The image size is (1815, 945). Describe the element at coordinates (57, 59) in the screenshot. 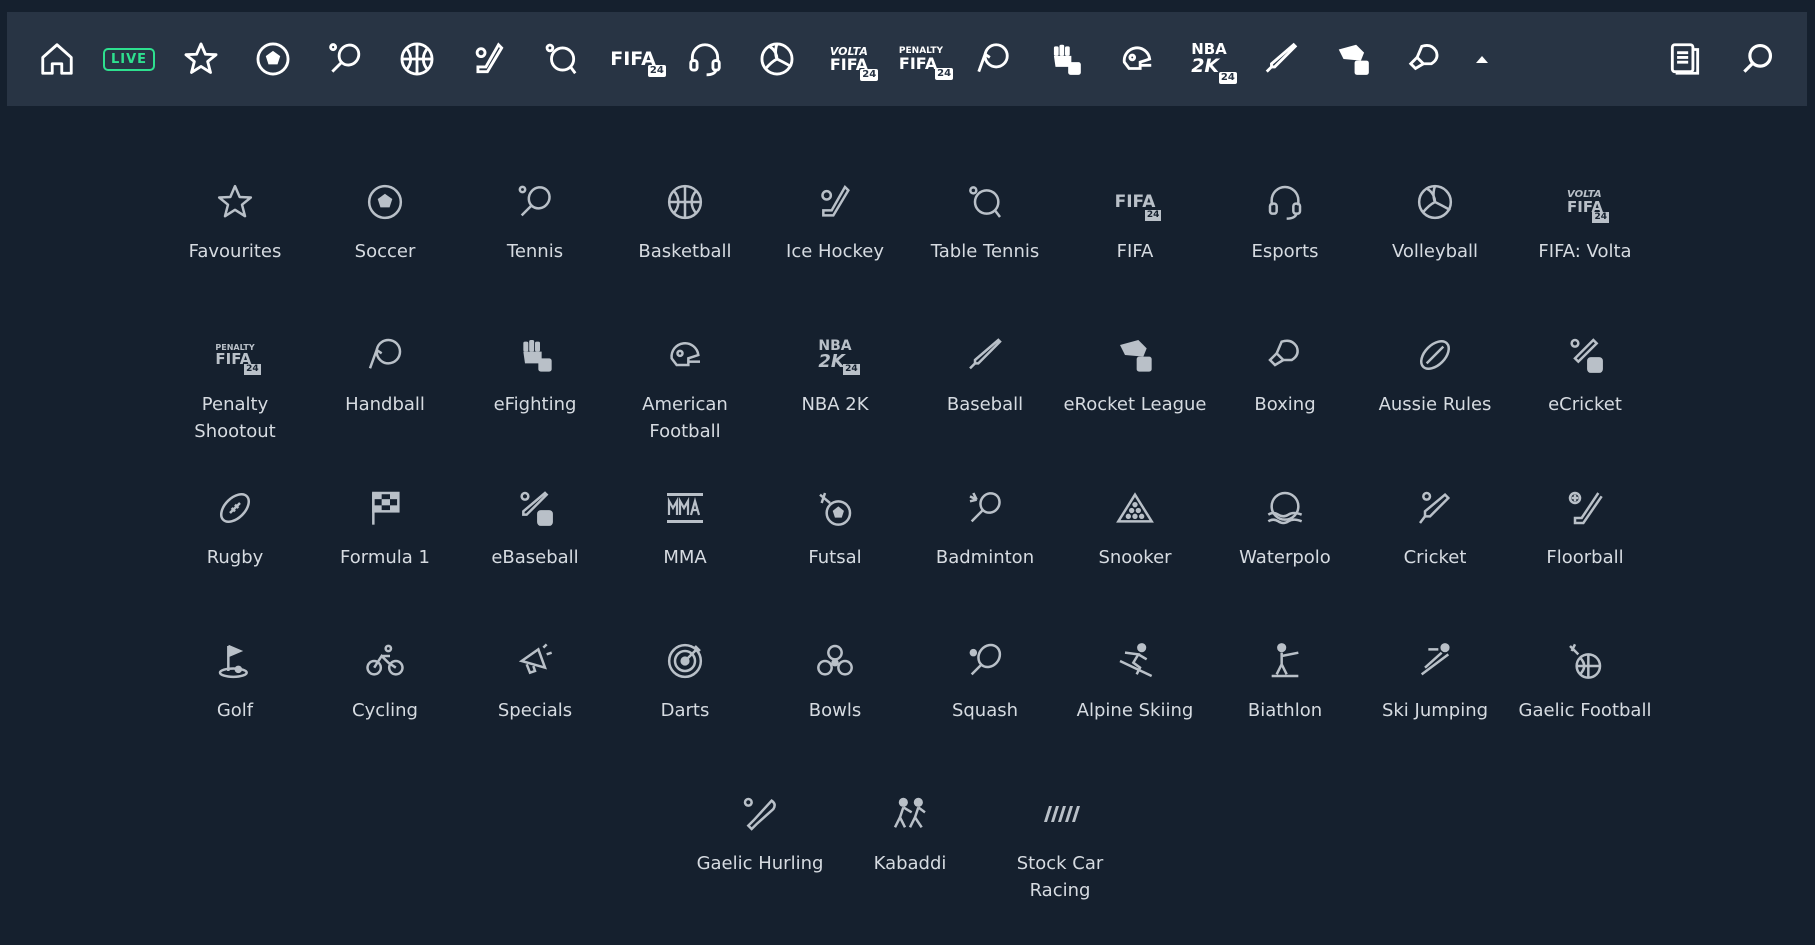

I see `home-button` at that location.